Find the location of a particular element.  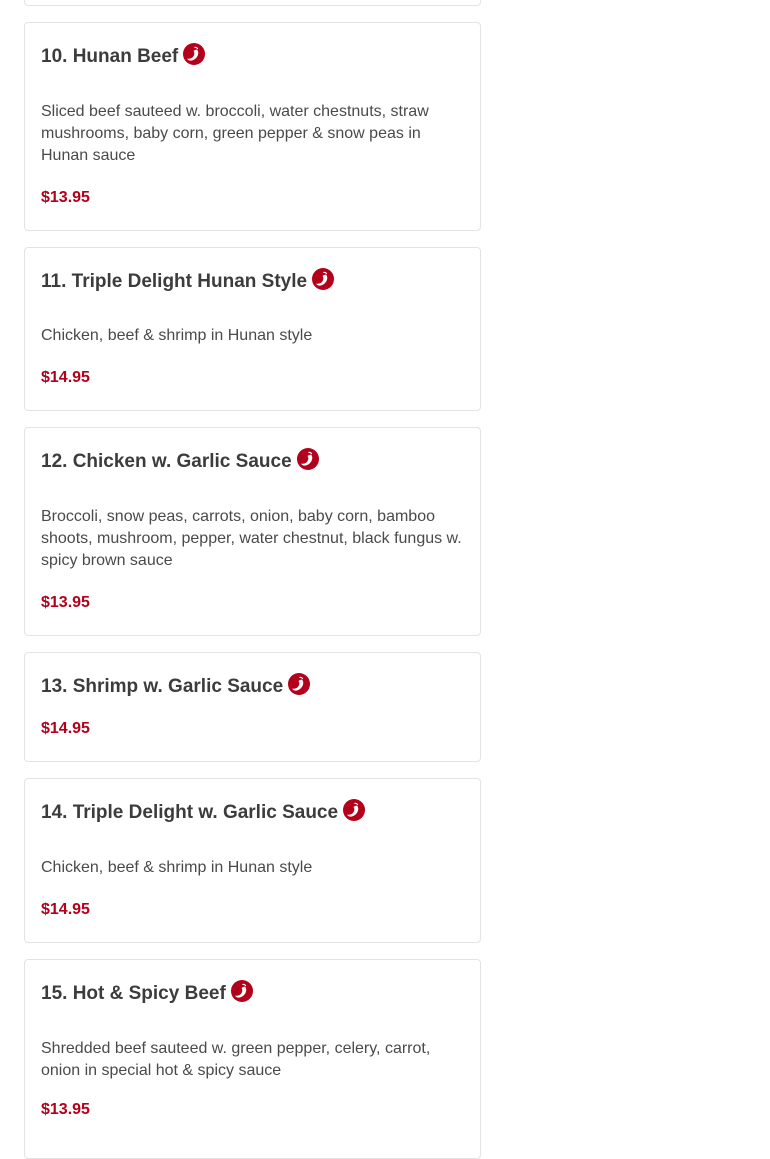

menu-item-title-row: 15. Hot & Spicy Beef is located at coordinates (147, 992).